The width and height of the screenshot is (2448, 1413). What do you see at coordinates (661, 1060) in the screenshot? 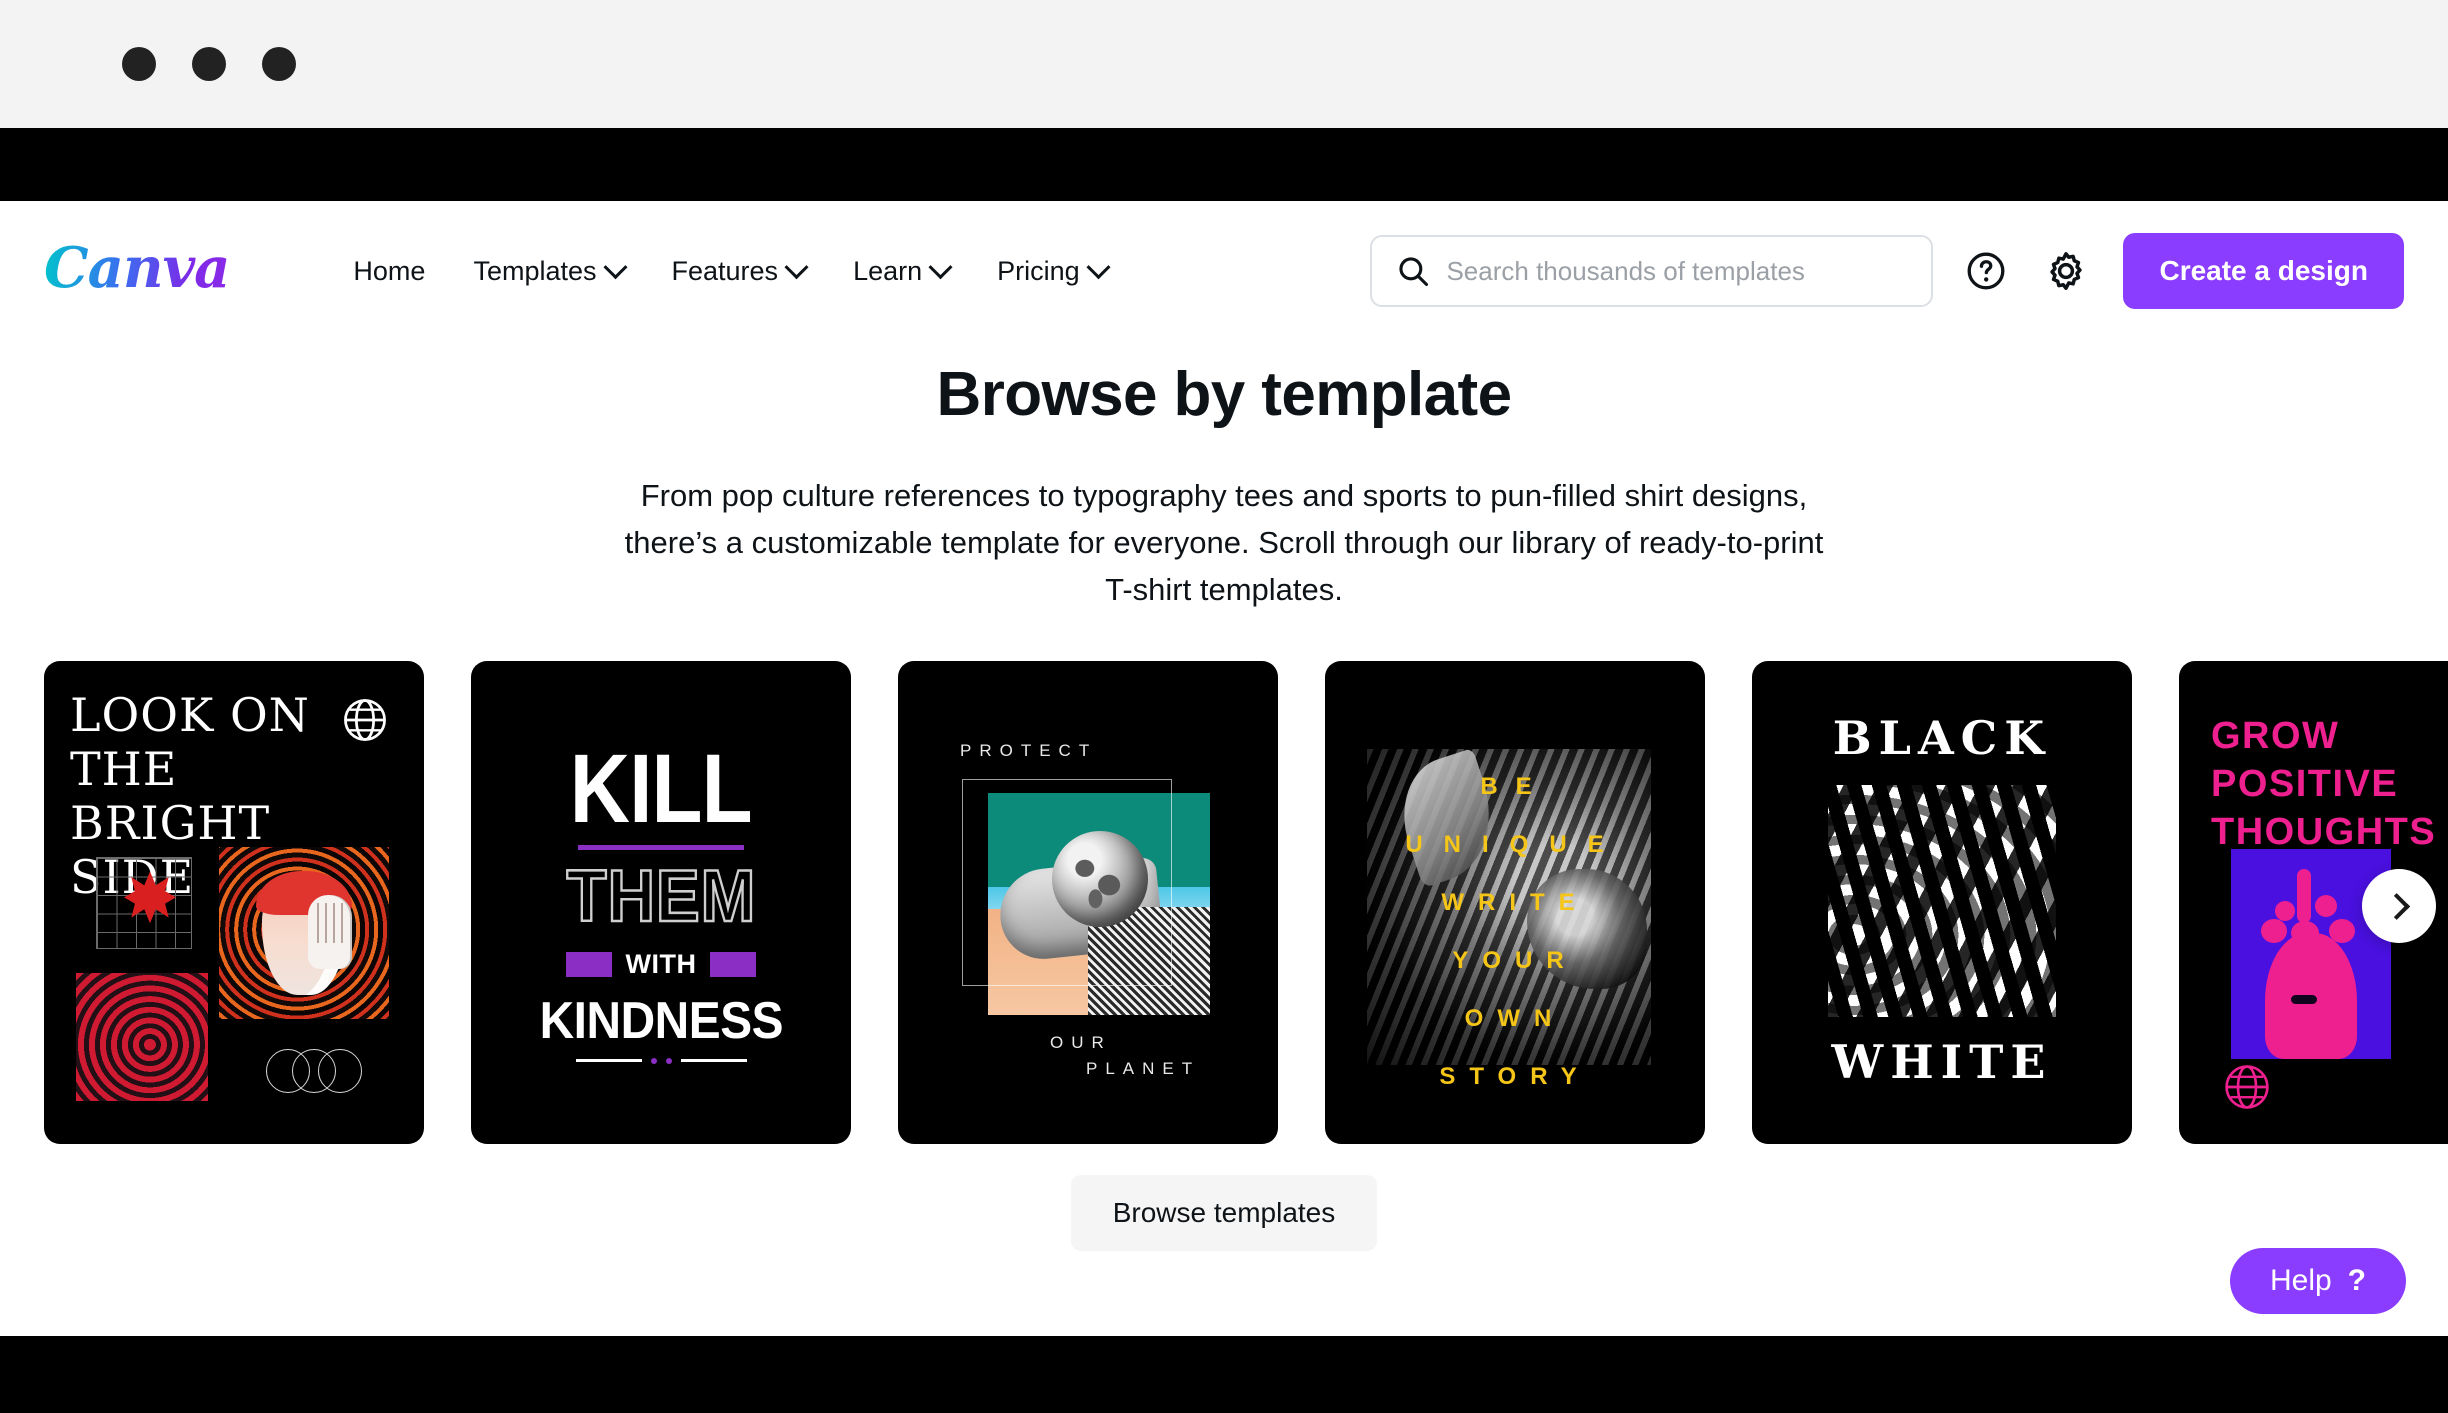
I see `footer-rule` at bounding box center [661, 1060].